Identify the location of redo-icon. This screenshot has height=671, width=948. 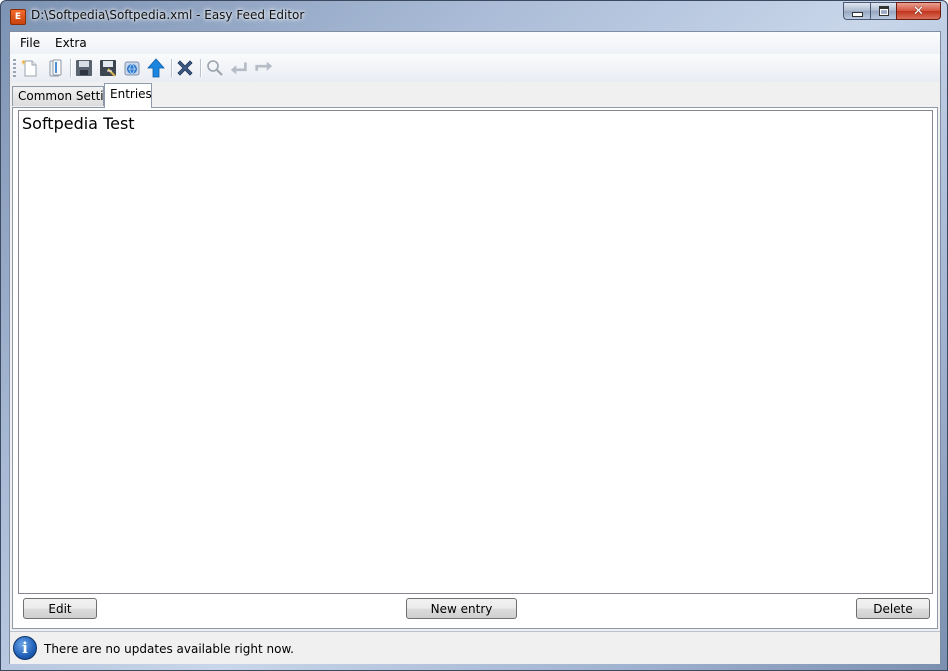
(264, 68).